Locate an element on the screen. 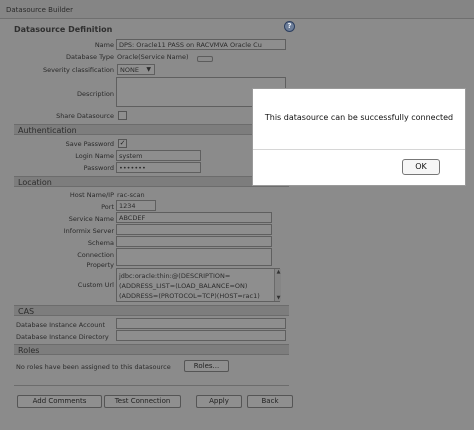 The height and width of the screenshot is (430, 474). custom-url-line: (ADDRESS=(PROTOCOL=TCP)(HOST=rac1) is located at coordinates (189, 296).